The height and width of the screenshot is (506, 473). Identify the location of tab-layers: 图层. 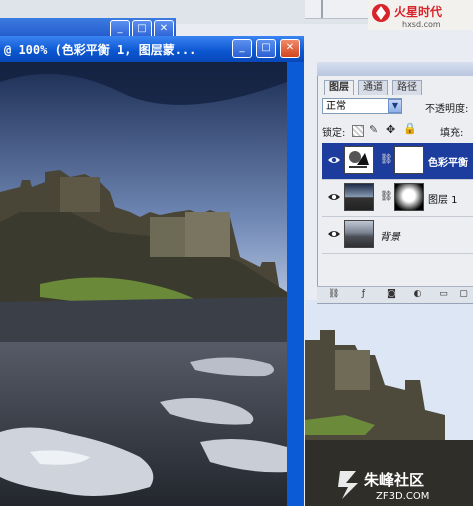
(339, 87).